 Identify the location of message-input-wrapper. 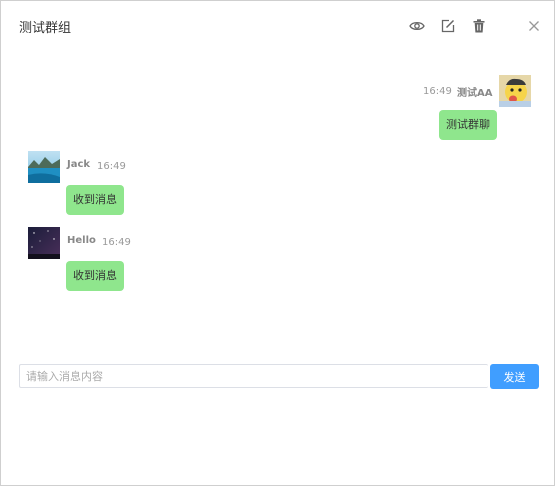
(253, 376).